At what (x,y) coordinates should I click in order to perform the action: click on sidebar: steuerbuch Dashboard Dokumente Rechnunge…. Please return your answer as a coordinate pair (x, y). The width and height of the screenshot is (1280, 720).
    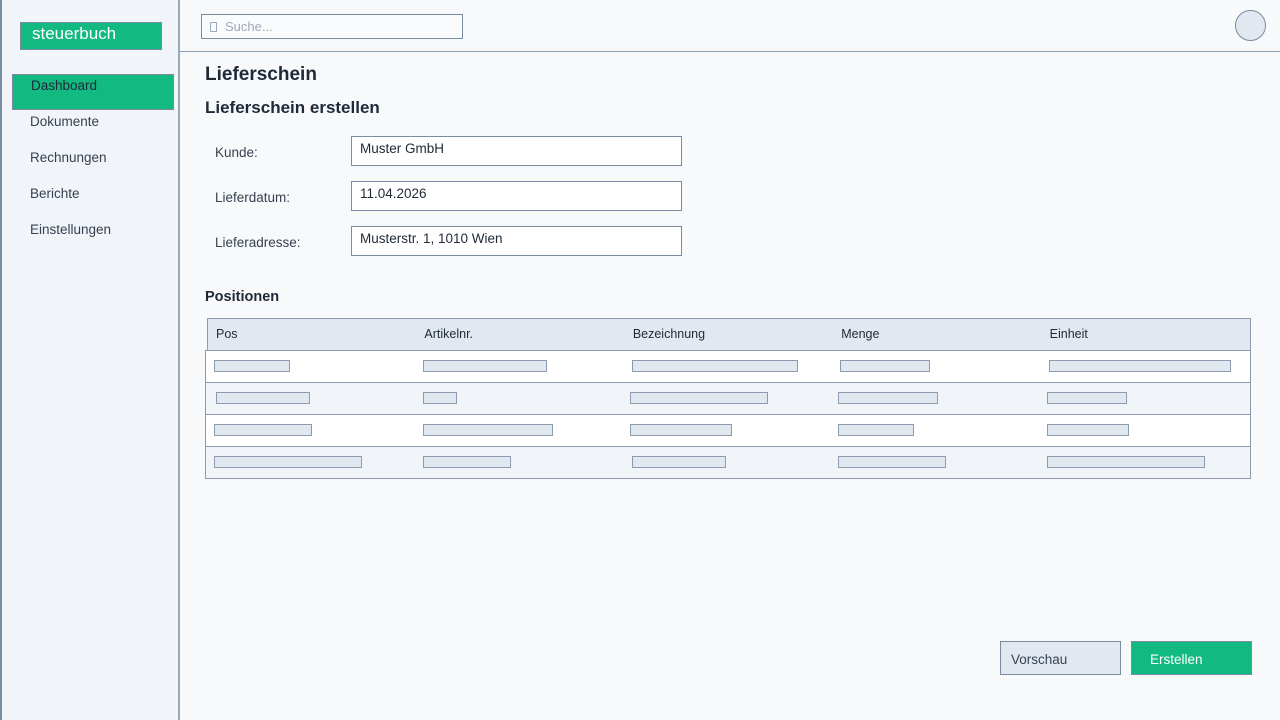
    Looking at the image, I should click on (90, 360).